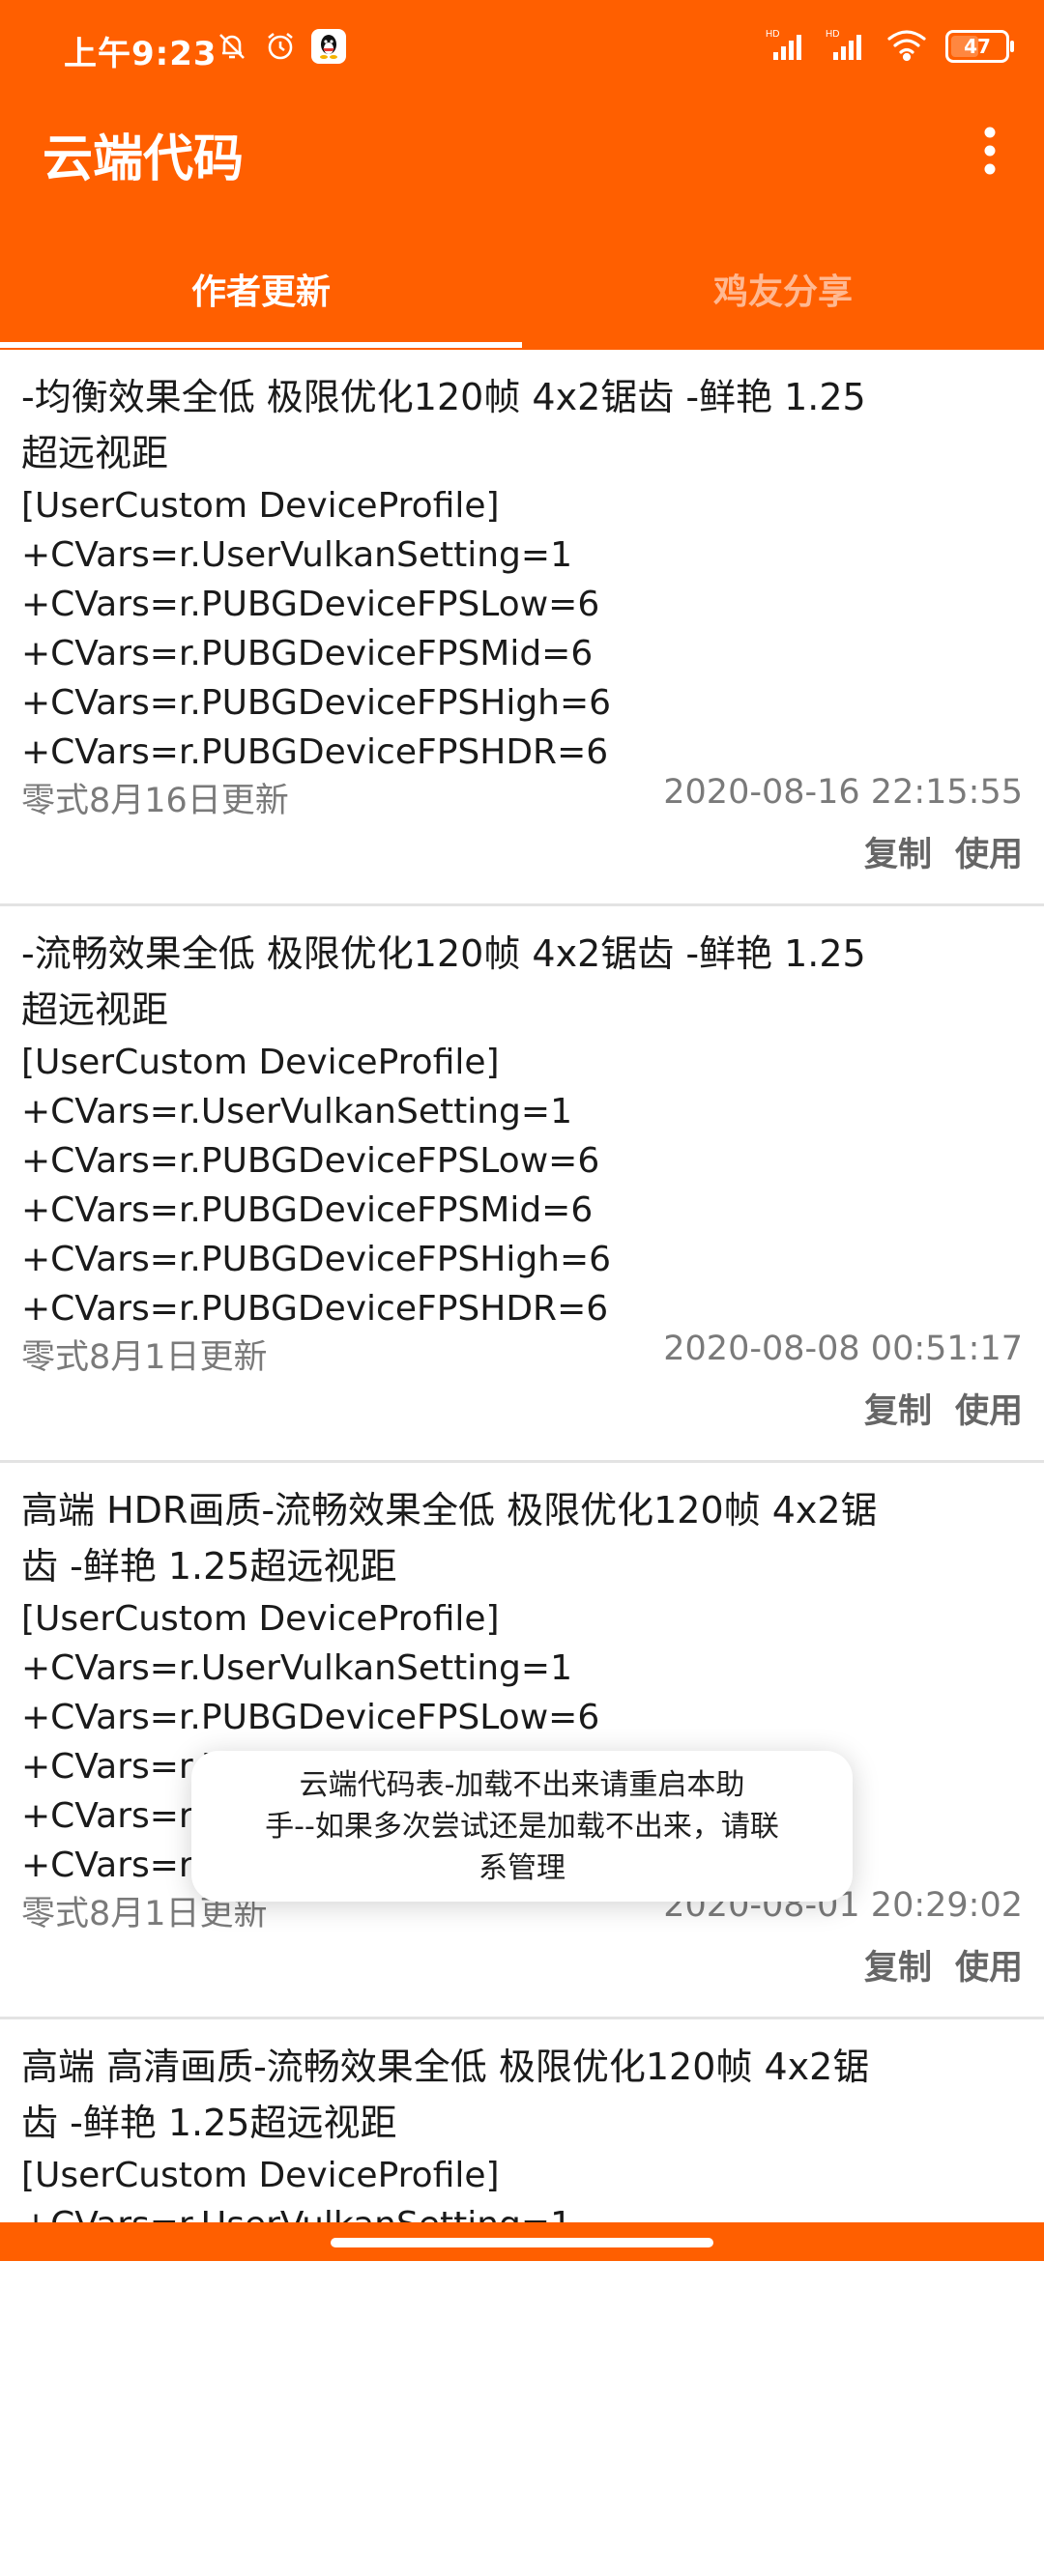 The width and height of the screenshot is (1044, 2576). I want to click on wifi-icon, so click(907, 47).